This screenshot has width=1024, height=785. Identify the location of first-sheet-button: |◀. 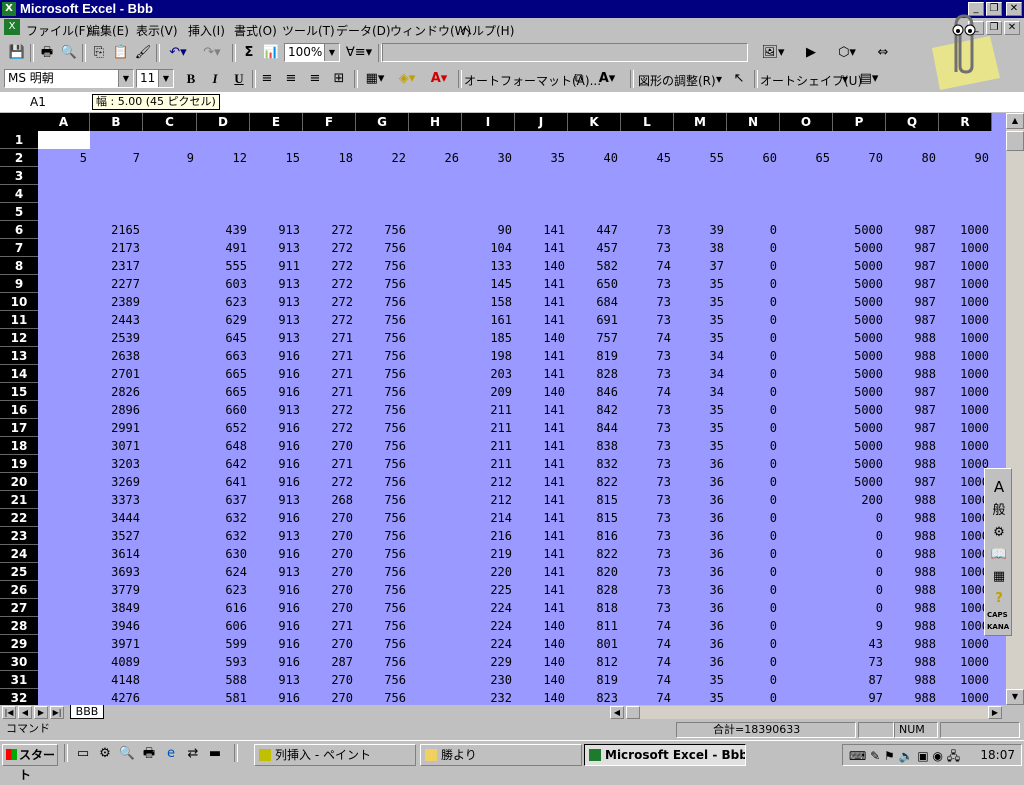
(9, 712).